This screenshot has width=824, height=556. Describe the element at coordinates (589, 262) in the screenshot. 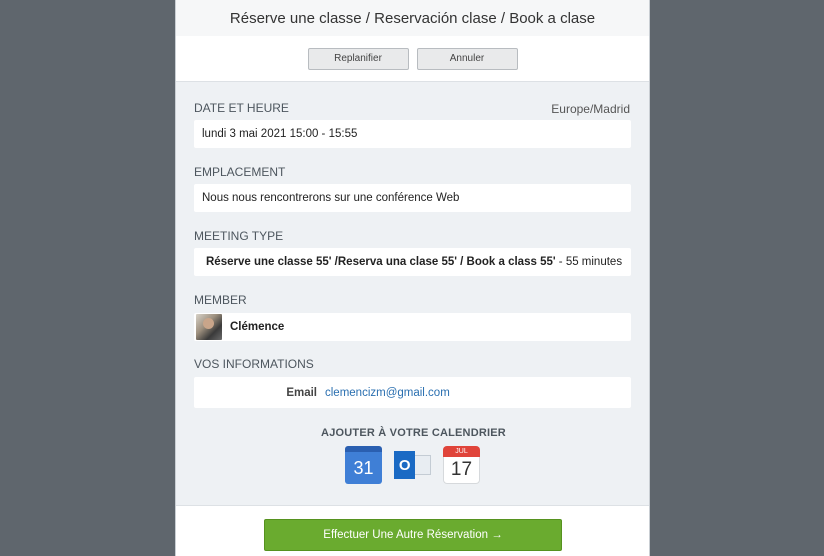

I see `meeting-type-duration: - 55 minutes` at that location.